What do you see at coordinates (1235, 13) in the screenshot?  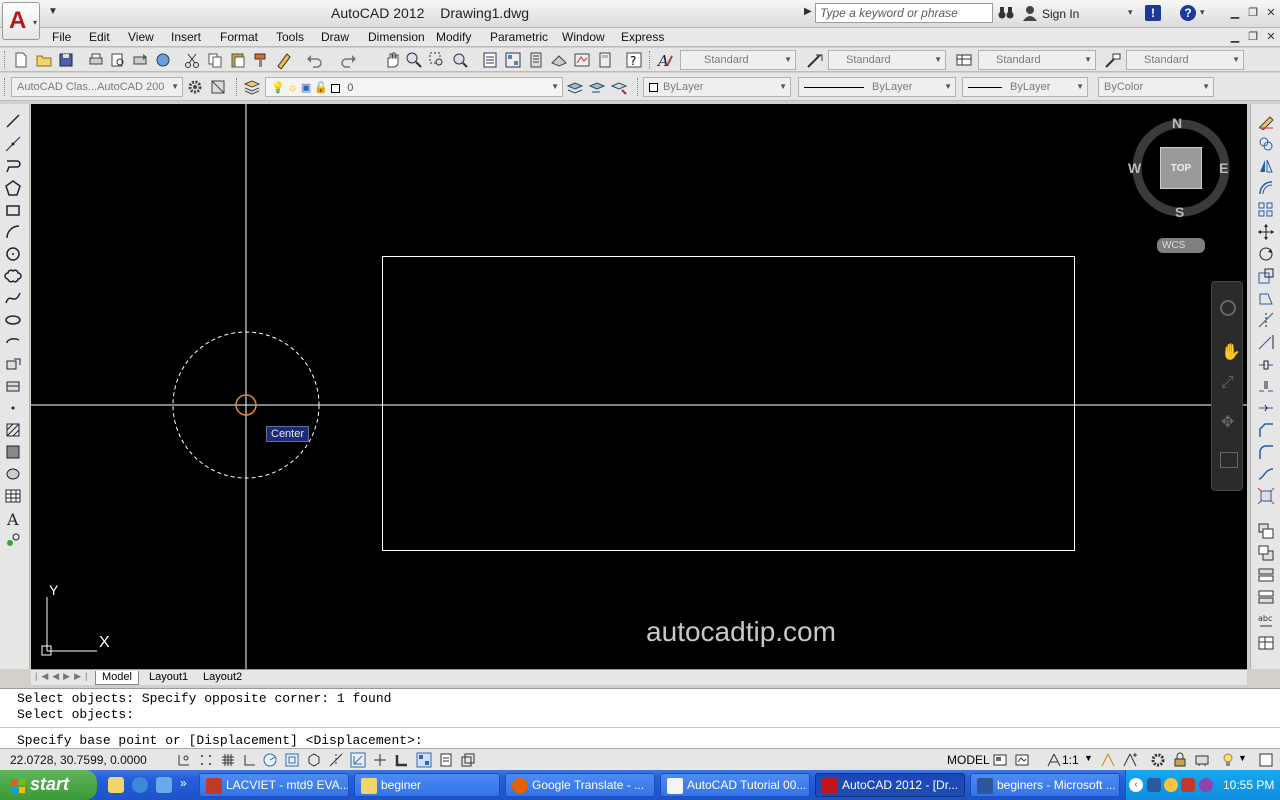 I see `minimize-icon: ▁` at bounding box center [1235, 13].